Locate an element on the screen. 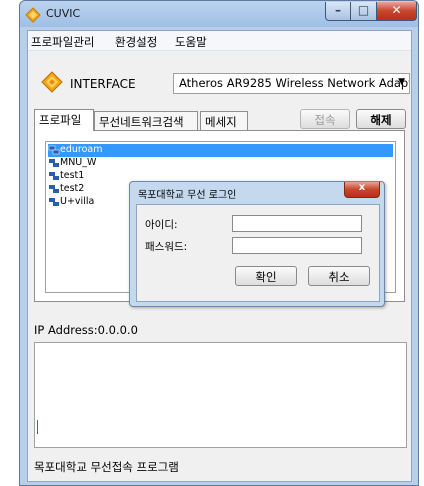 The height and width of the screenshot is (486, 424). menu-profile-management: 프로파일관리 is located at coordinates (62, 42).